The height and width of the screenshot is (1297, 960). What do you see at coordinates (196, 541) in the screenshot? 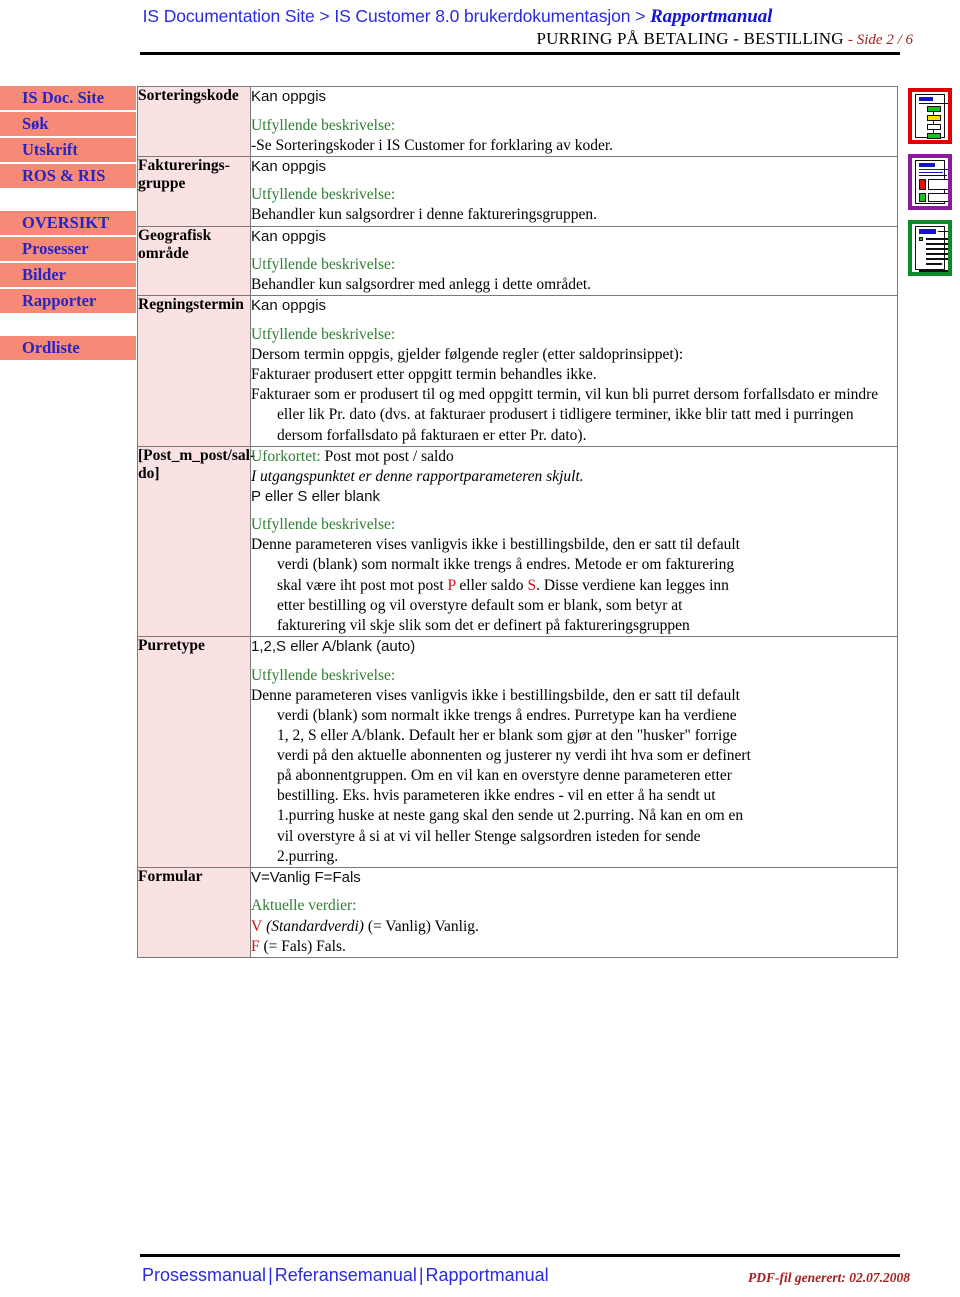
I see `param-label-post-m-post-saldo: [Post_m_post/sal-do]` at bounding box center [196, 541].